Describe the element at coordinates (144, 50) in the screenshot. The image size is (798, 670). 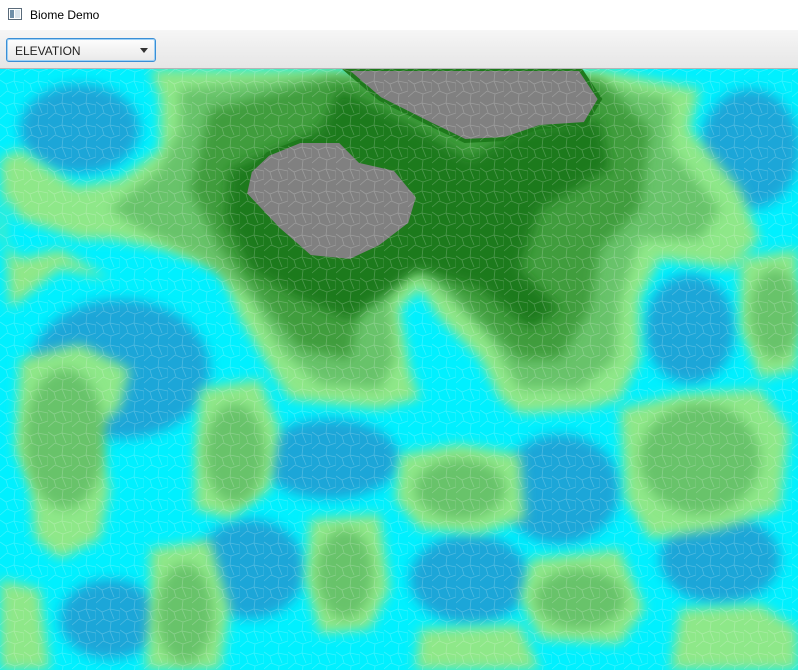
I see `chevron-down-icon` at that location.